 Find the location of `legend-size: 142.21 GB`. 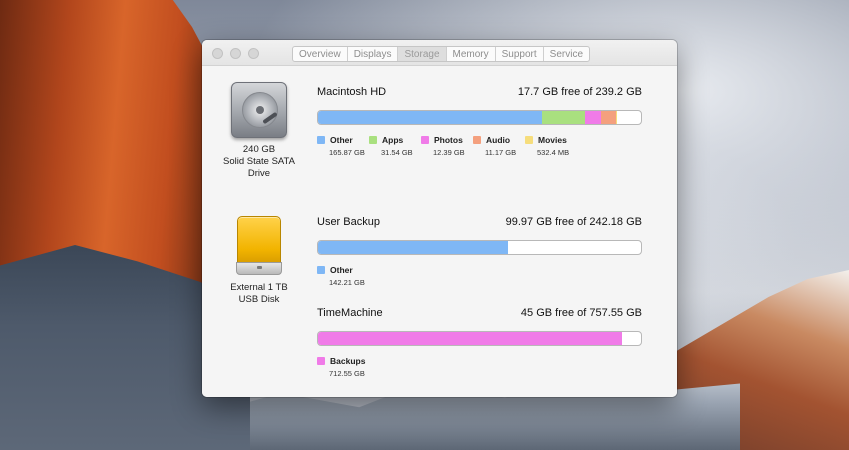

legend-size: 142.21 GB is located at coordinates (347, 282).